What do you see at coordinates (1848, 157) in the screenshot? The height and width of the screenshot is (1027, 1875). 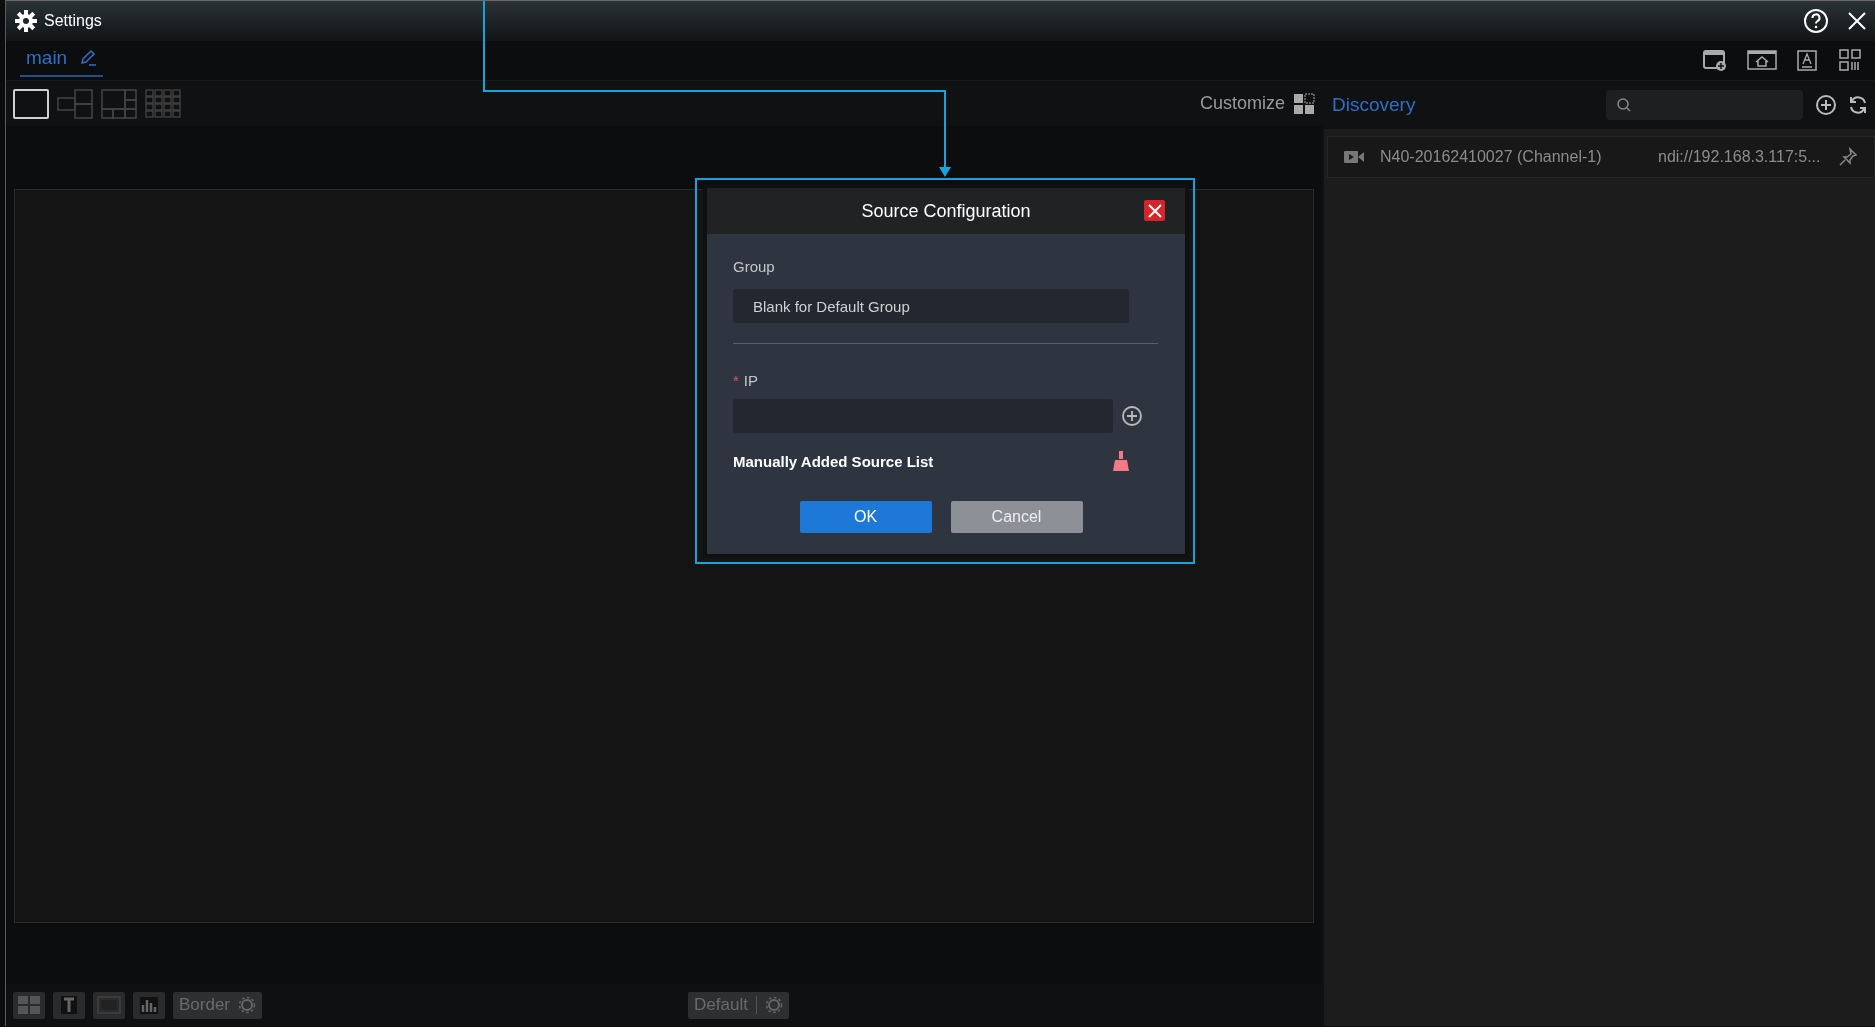 I see `pin-icon` at bounding box center [1848, 157].